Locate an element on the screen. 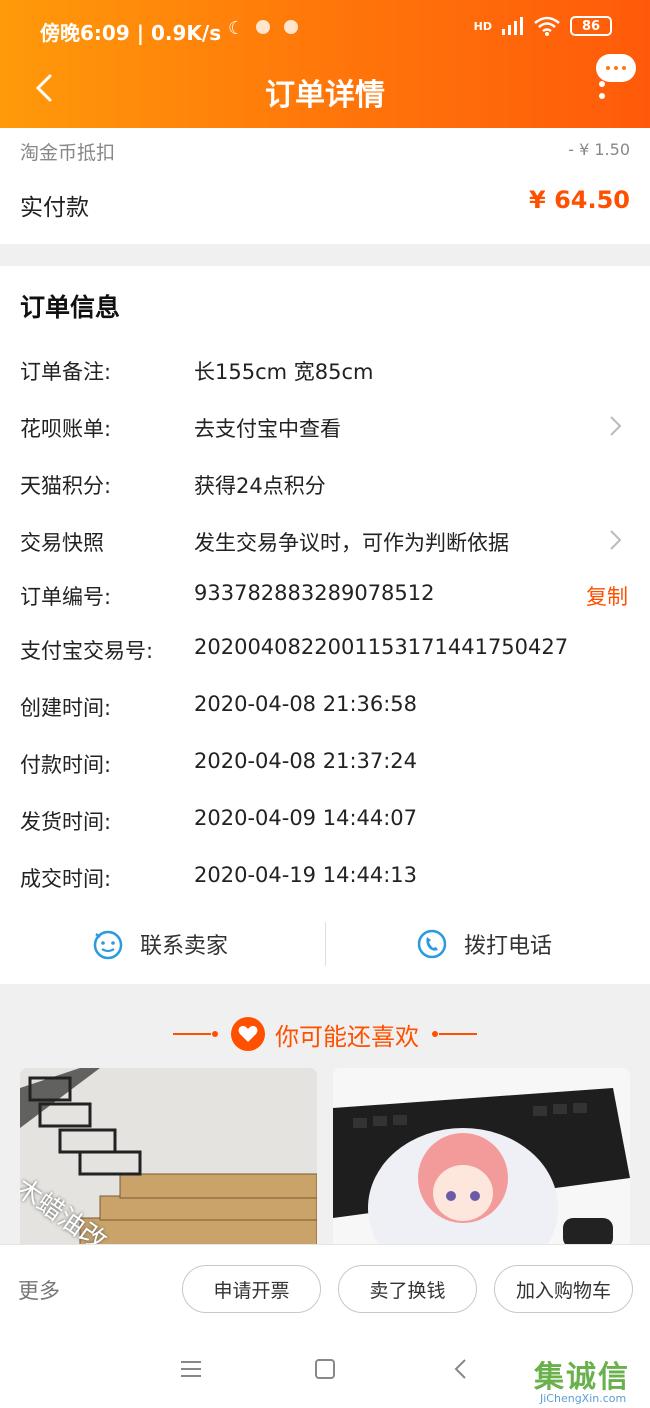 The height and width of the screenshot is (1408, 650). row-value: 去支付宝中查看 is located at coordinates (267, 429).